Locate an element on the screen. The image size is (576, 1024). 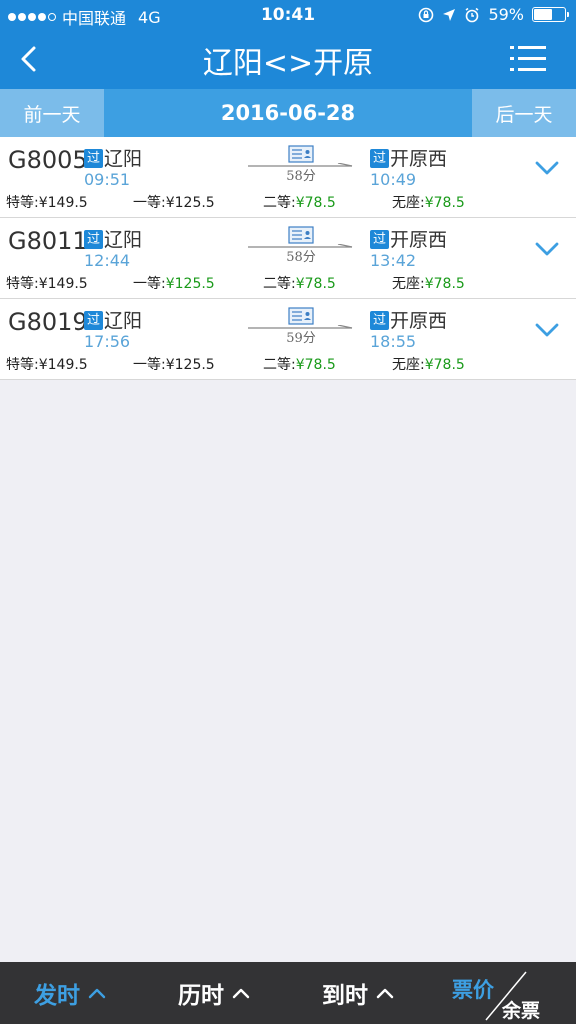
date-bar: 前一天 2016-06-28 后一天 is located at coordinates (288, 113).